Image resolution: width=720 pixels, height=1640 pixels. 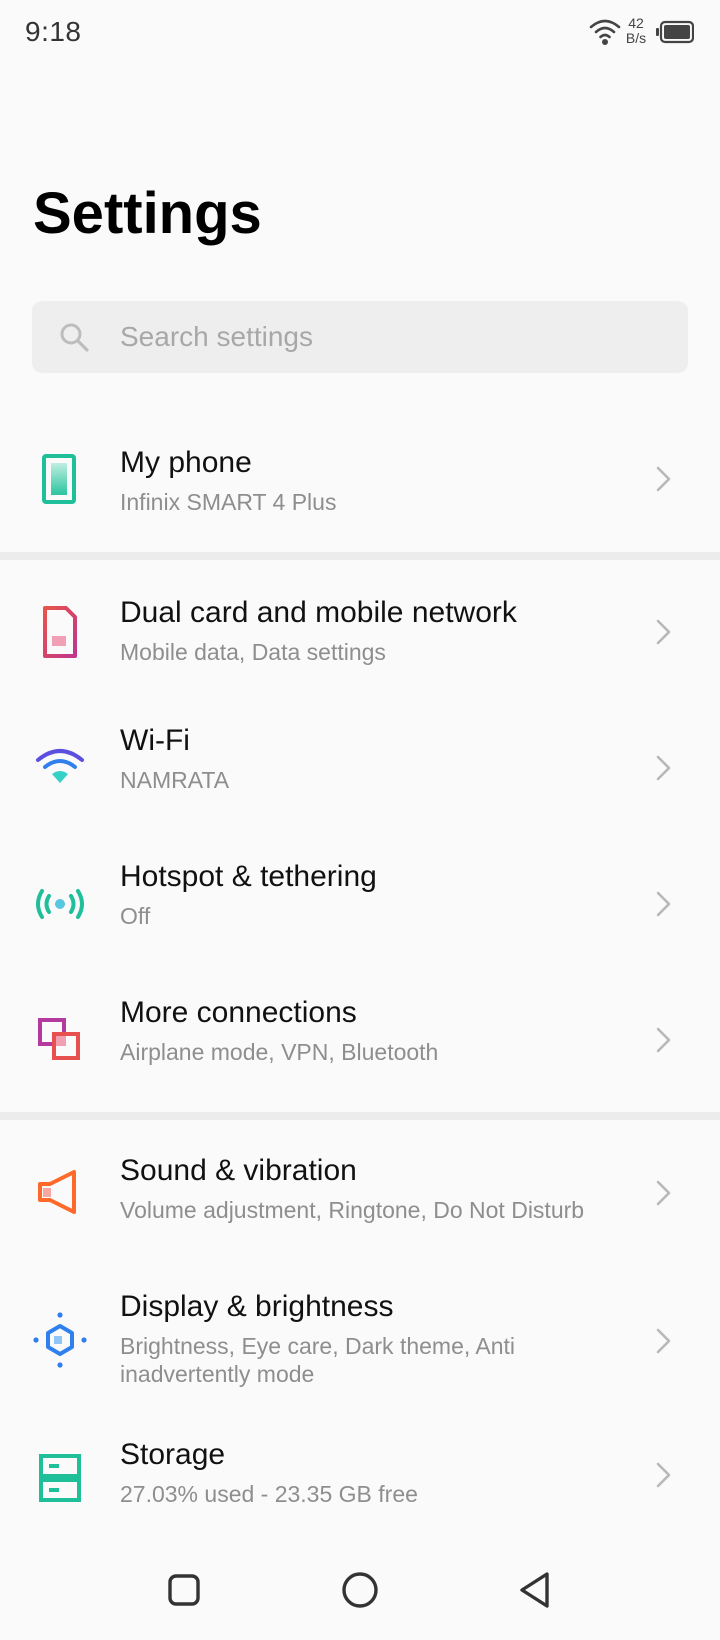 I want to click on item-subtitle: Infinix SMART 4 Plus, so click(x=228, y=502).